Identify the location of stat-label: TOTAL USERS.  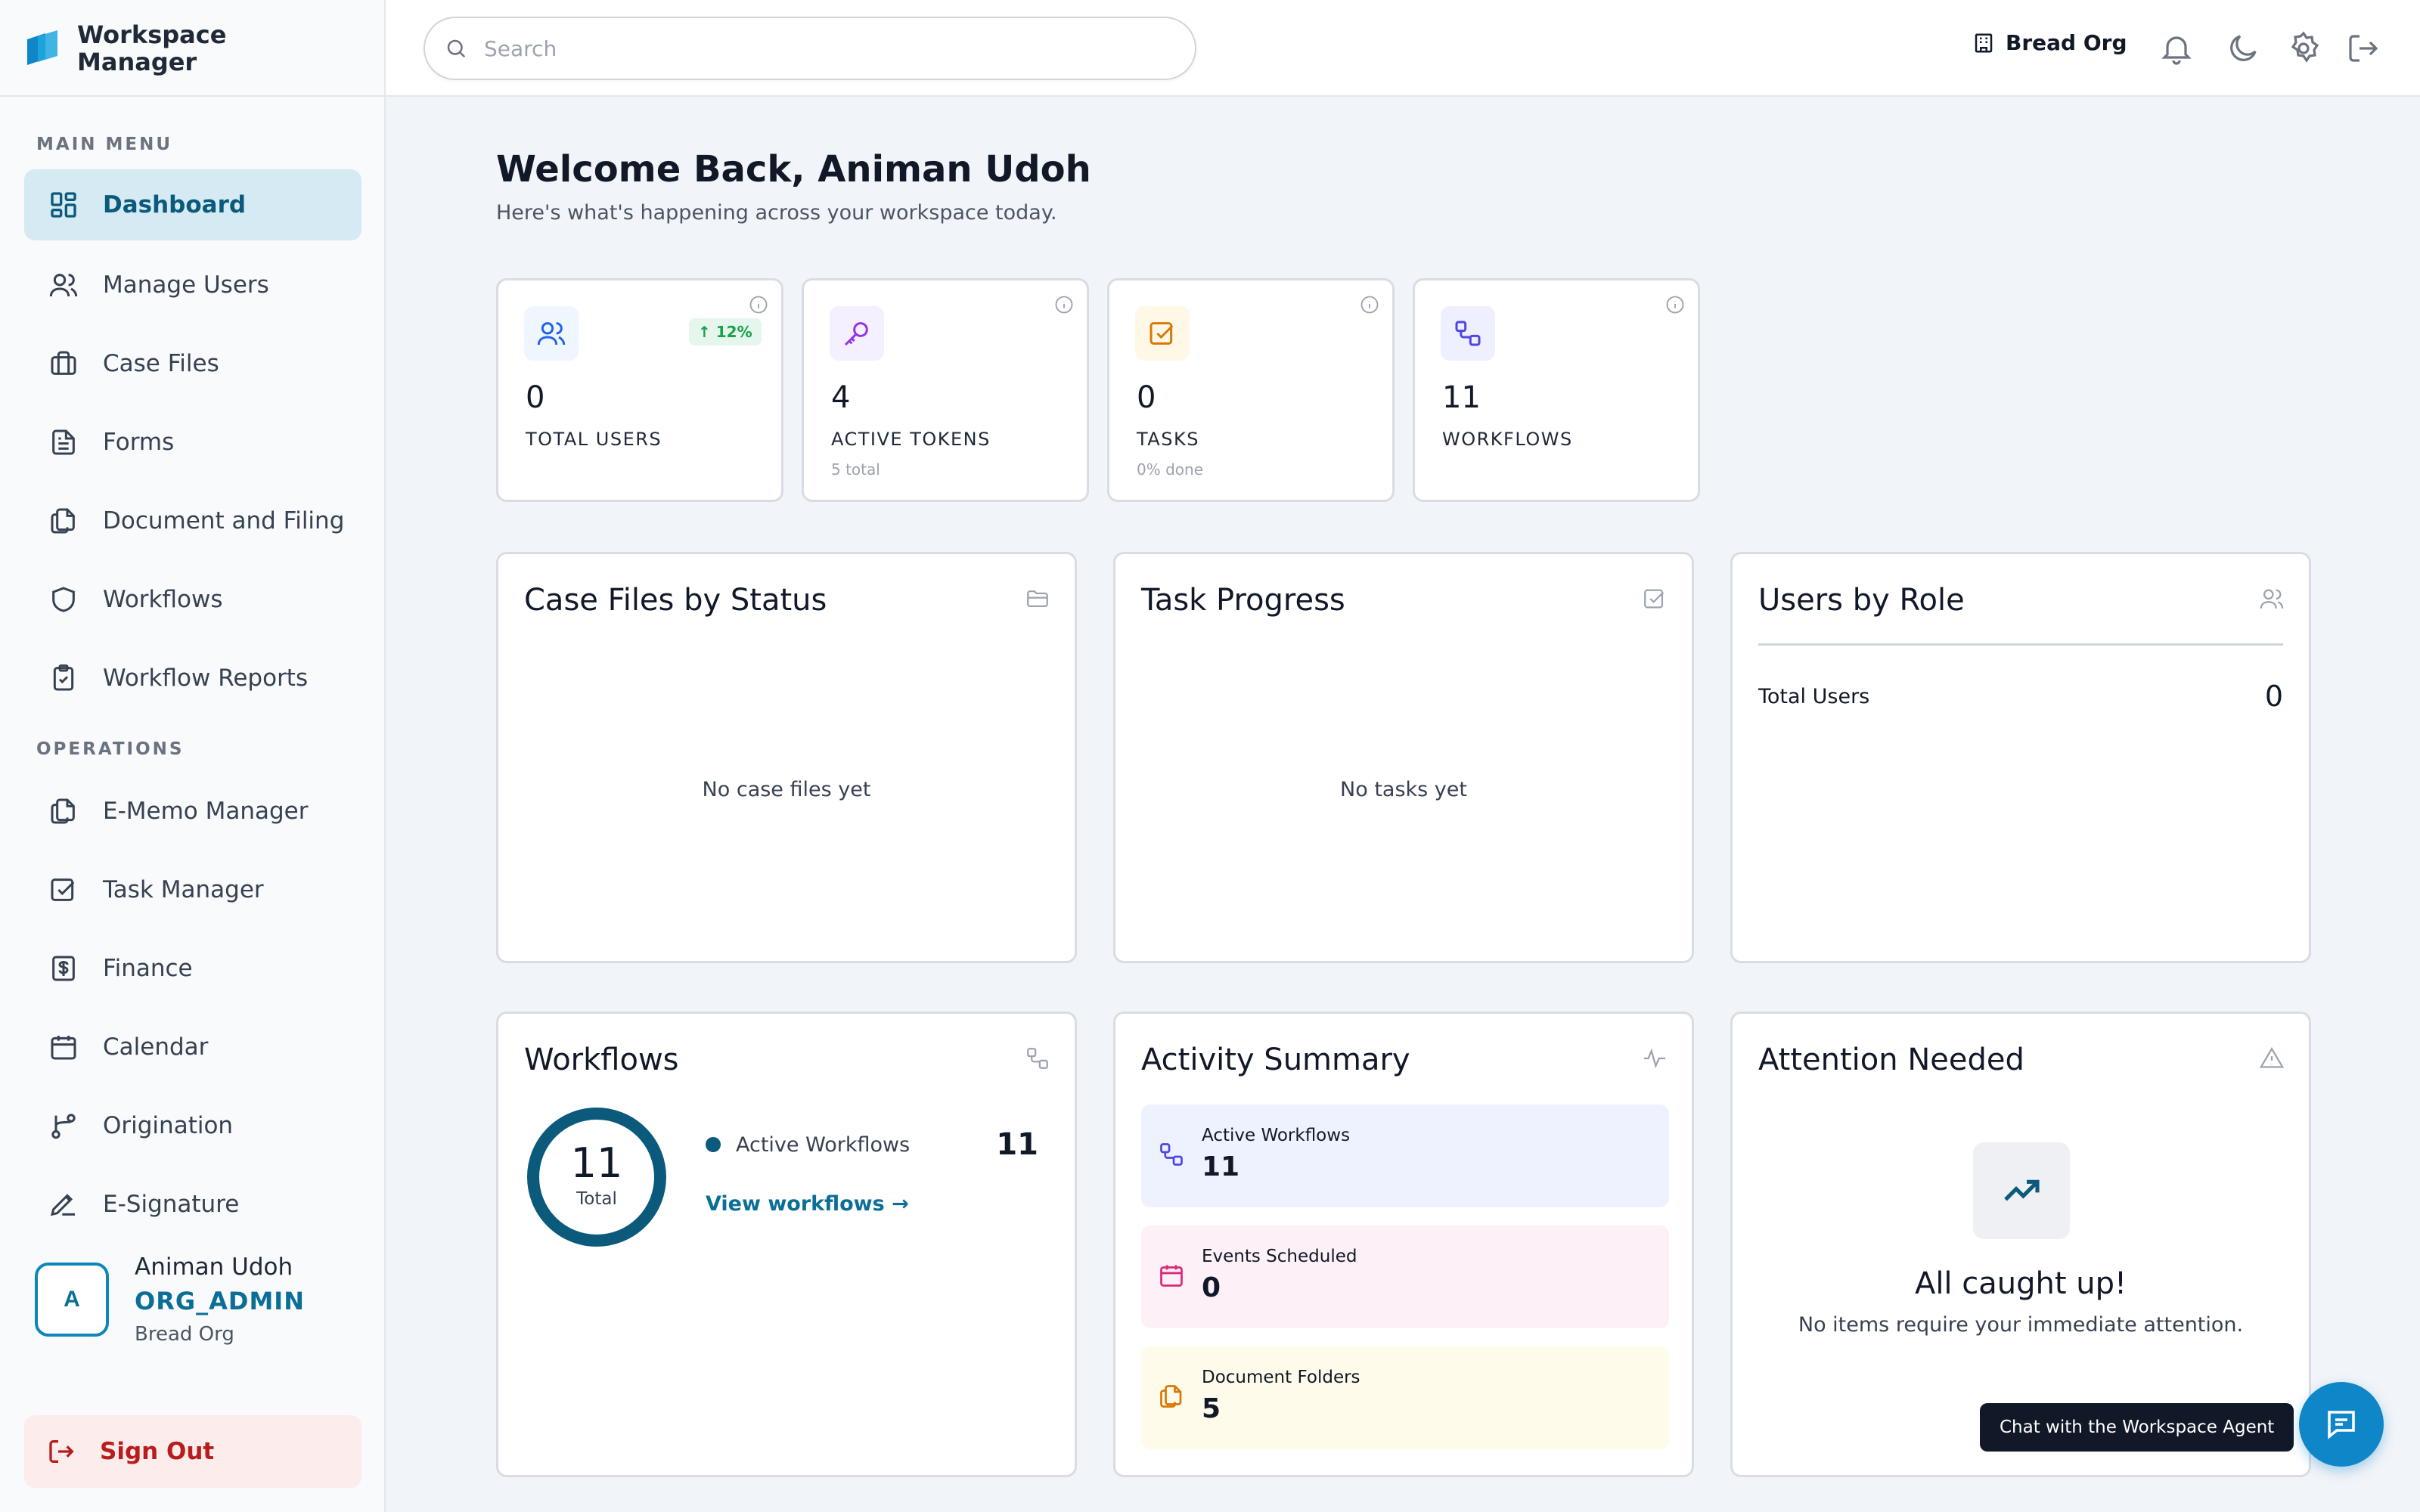
(594, 440).